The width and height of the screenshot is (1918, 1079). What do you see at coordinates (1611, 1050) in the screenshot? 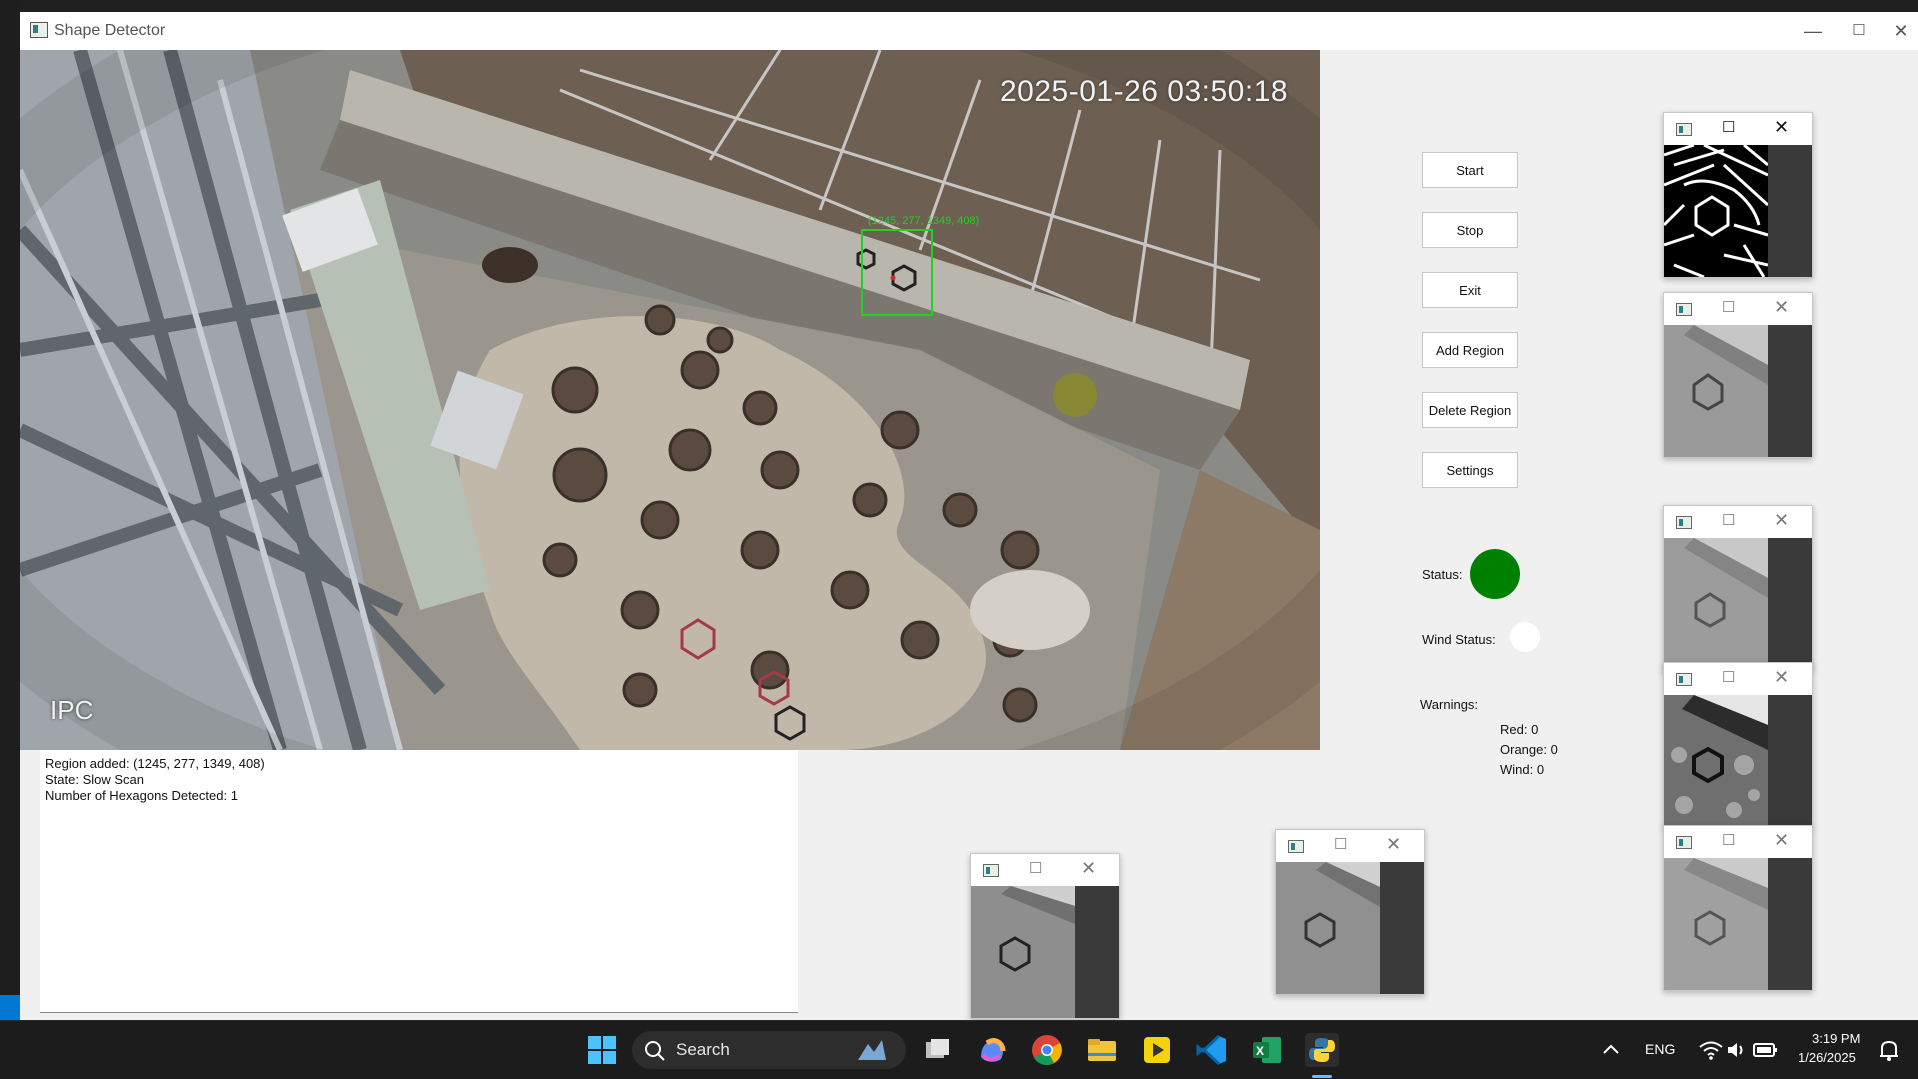
I see `chevron-up-icon` at bounding box center [1611, 1050].